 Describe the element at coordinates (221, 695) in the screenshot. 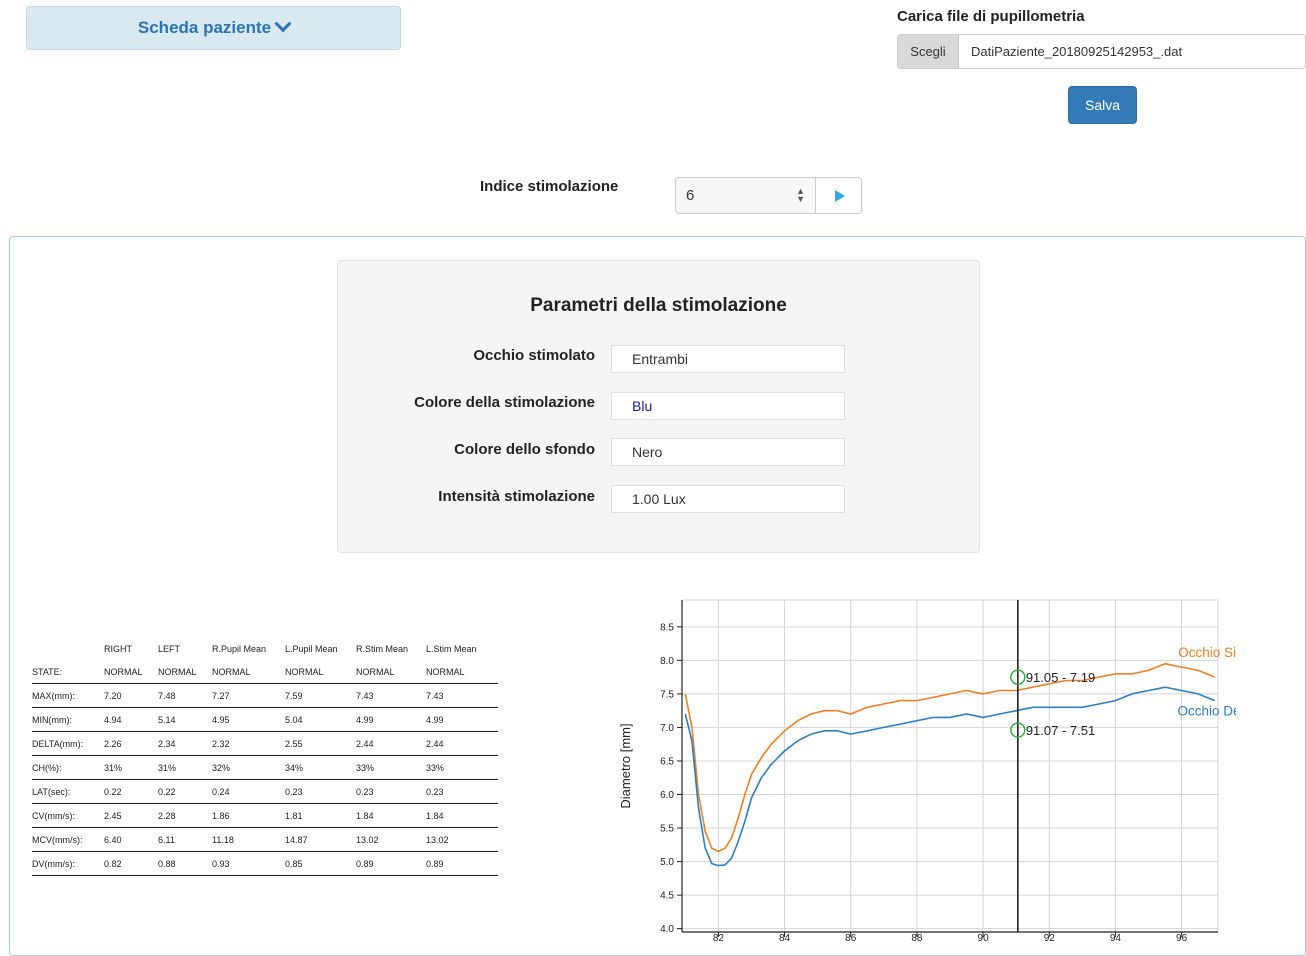

I see `table-cell: 7.27` at that location.